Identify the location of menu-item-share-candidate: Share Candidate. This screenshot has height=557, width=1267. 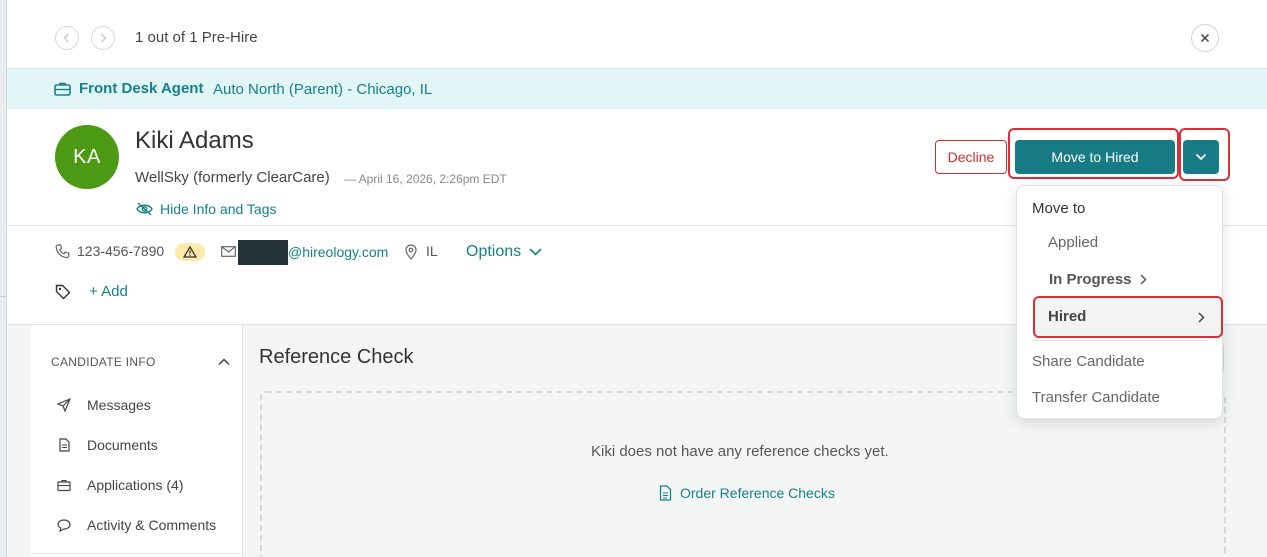
(1088, 361).